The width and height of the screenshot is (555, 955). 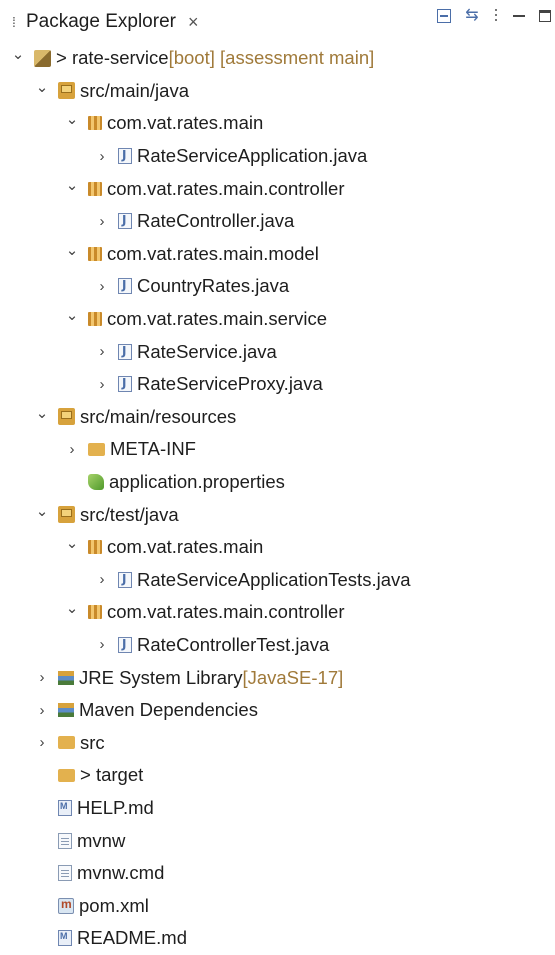 I want to click on tree-item: ⌄ > rate-service [boot] [assessment main], so click(x=277, y=58).